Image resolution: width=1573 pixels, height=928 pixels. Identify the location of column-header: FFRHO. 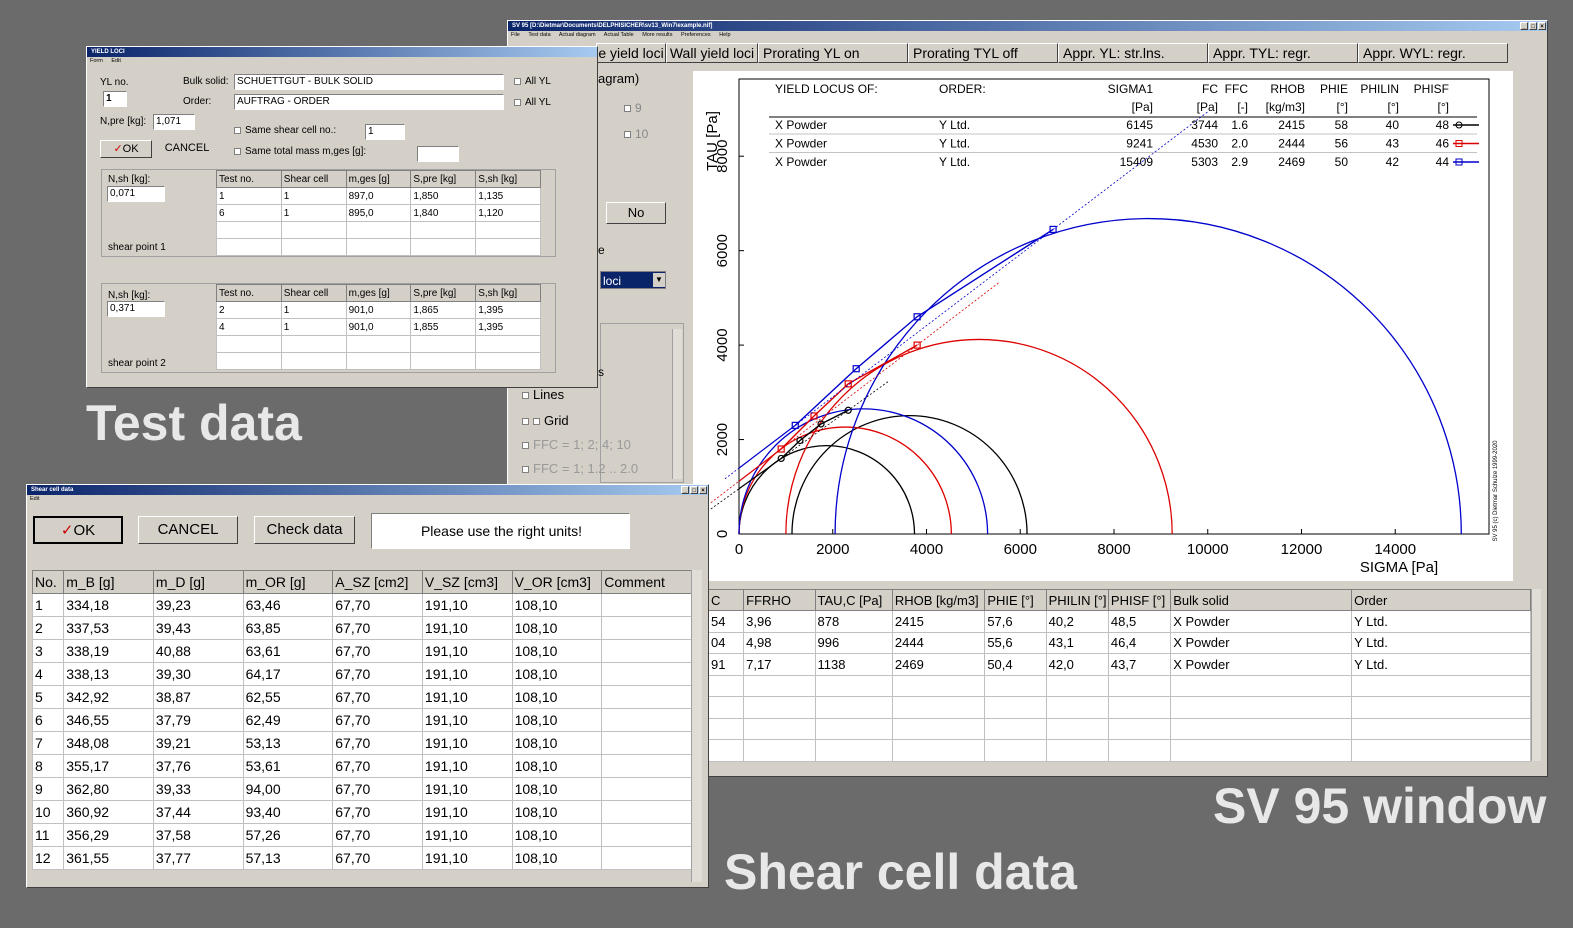
(779, 600).